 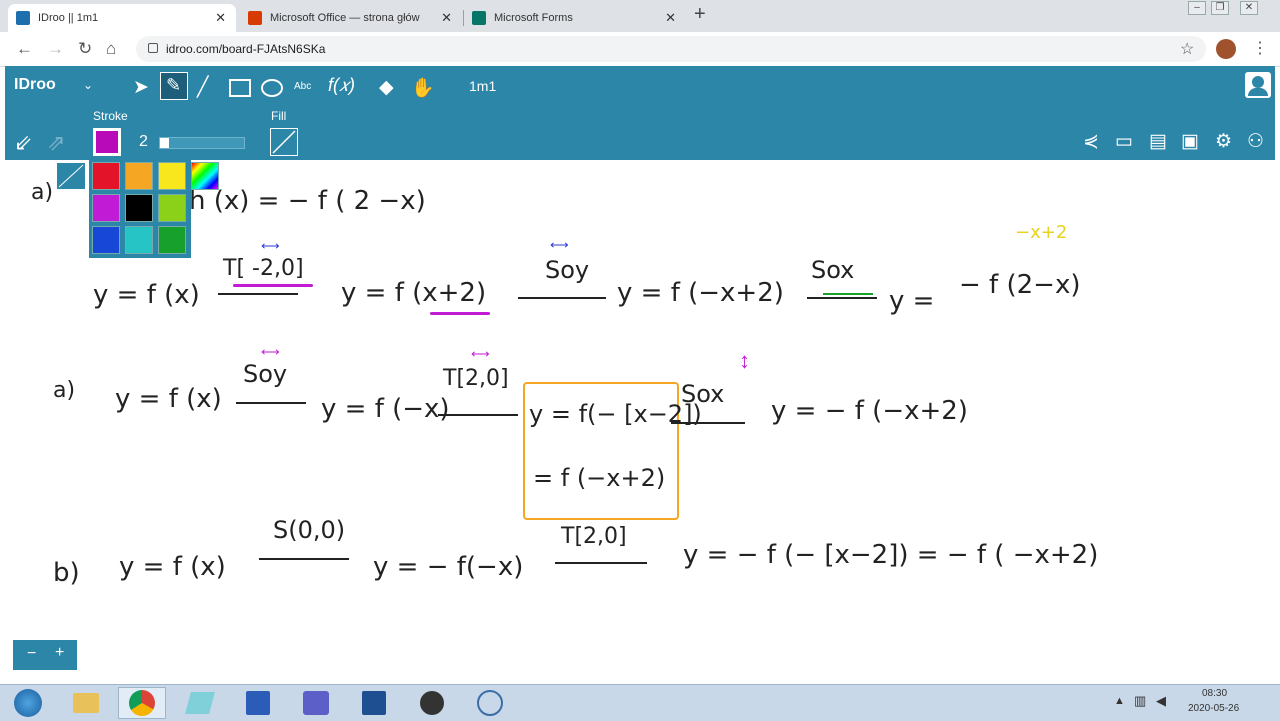 What do you see at coordinates (153, 48) in the screenshot?
I see `lock-icon` at bounding box center [153, 48].